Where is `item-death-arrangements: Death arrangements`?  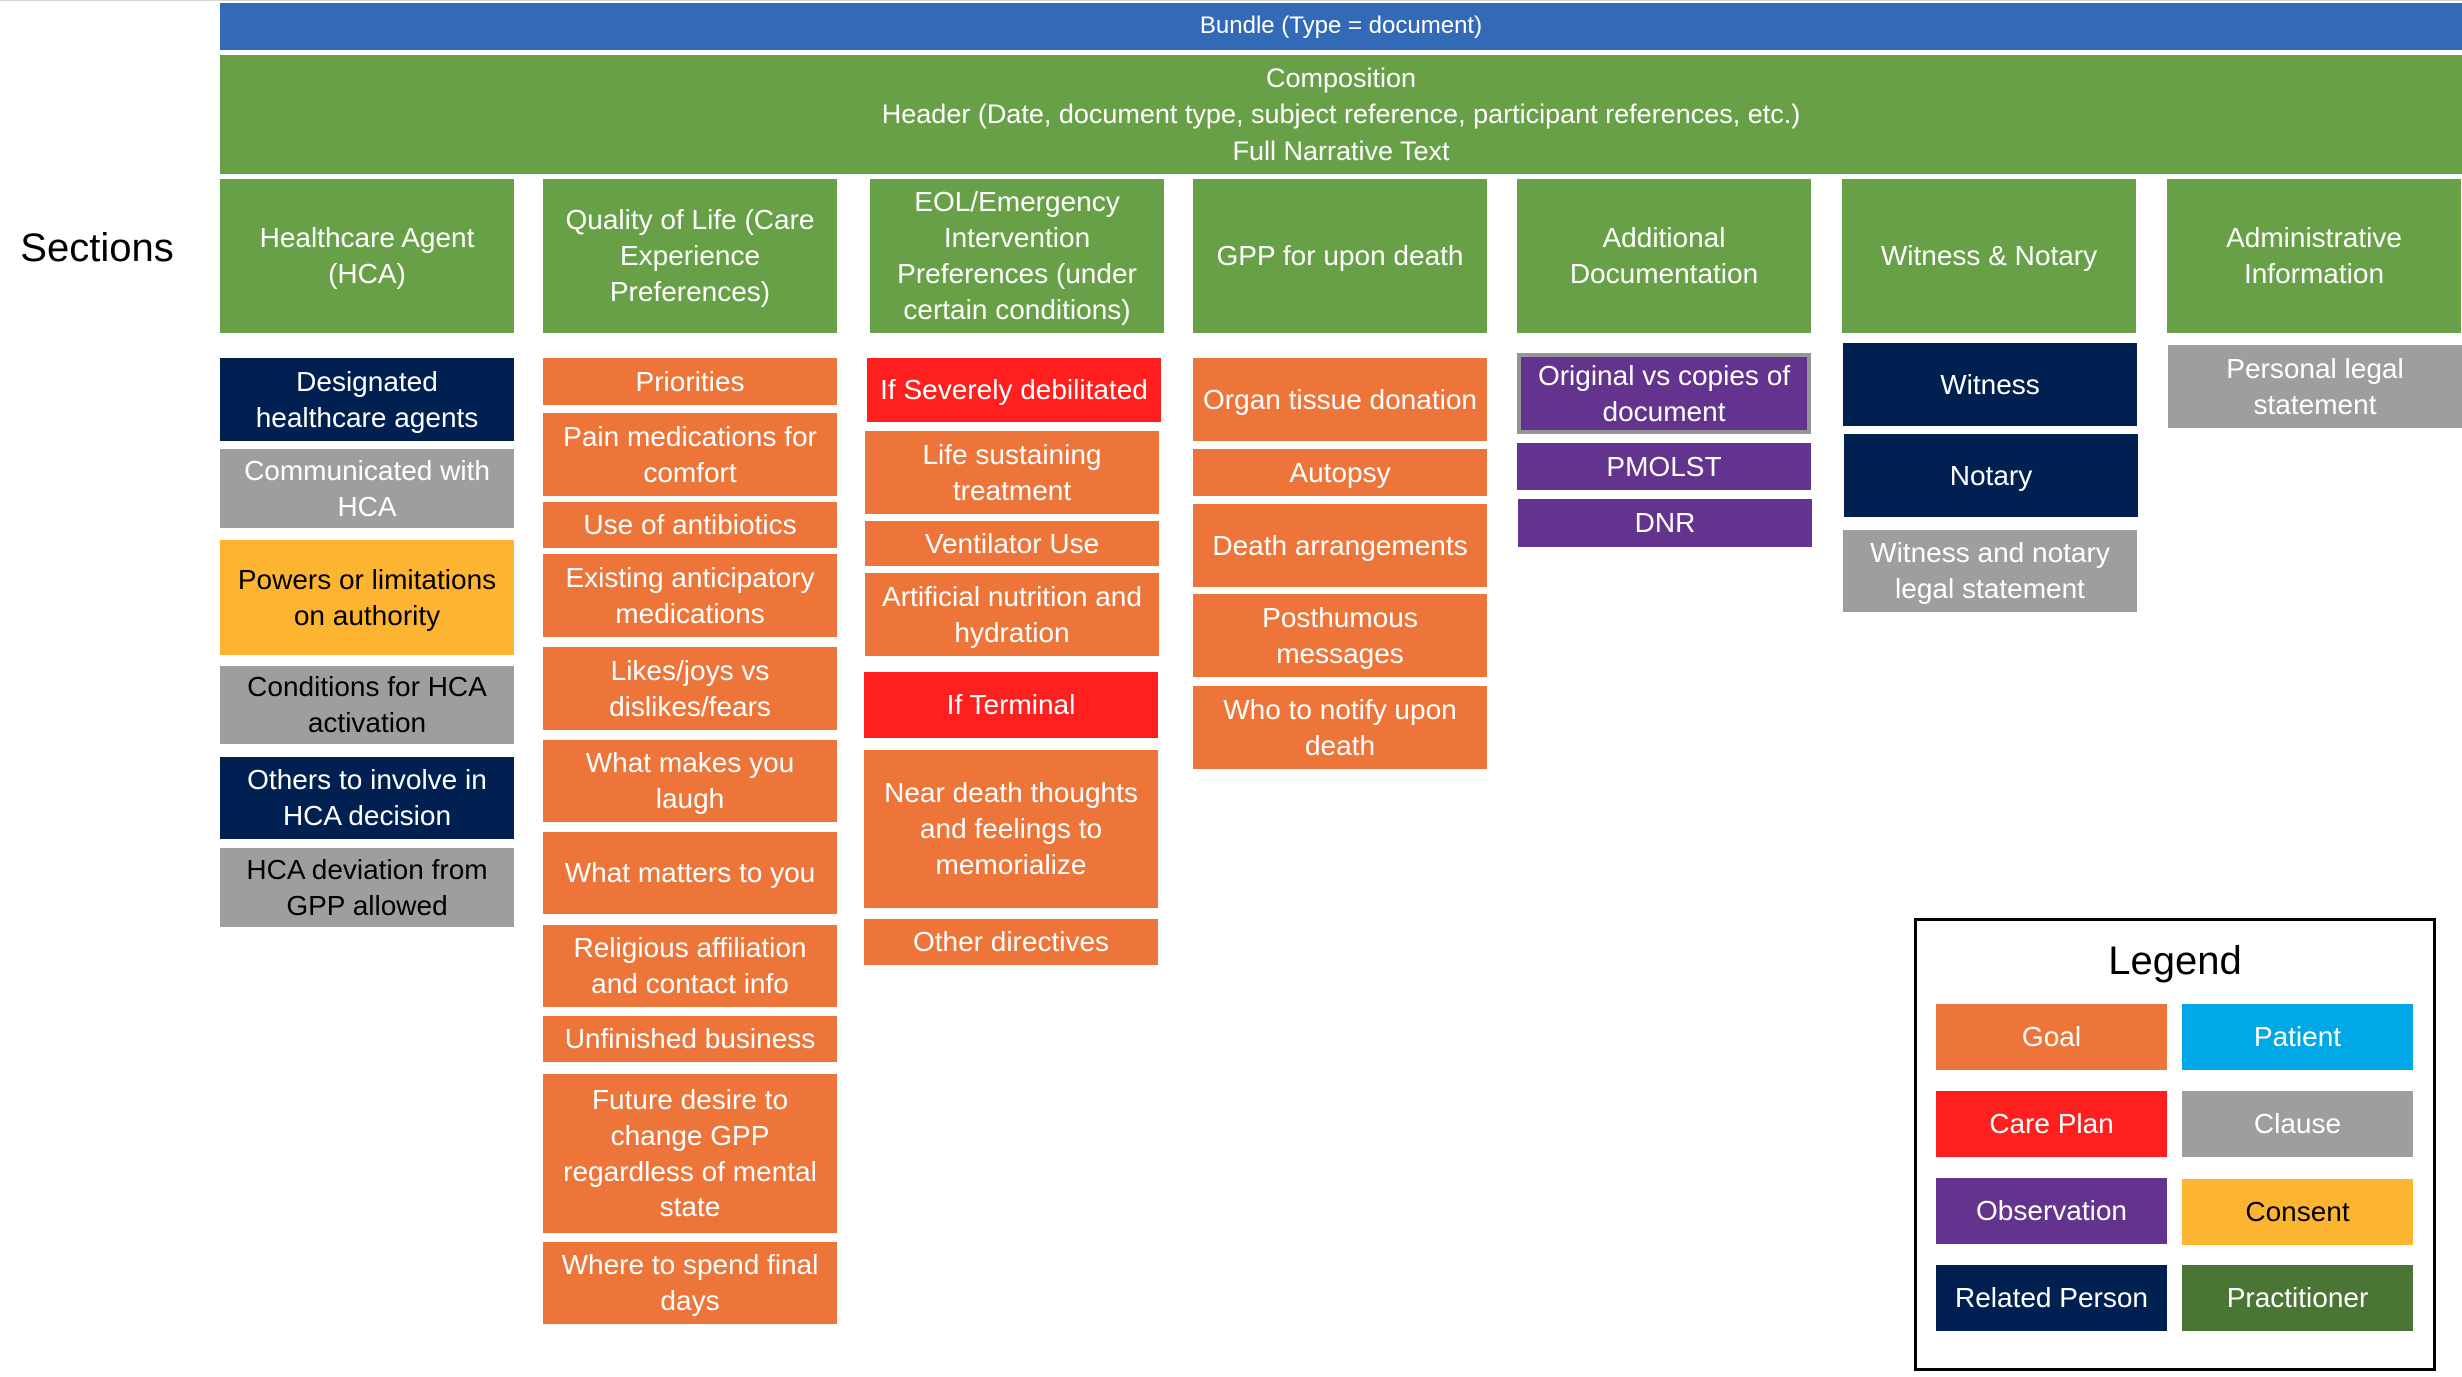 item-death-arrangements: Death arrangements is located at coordinates (1340, 545).